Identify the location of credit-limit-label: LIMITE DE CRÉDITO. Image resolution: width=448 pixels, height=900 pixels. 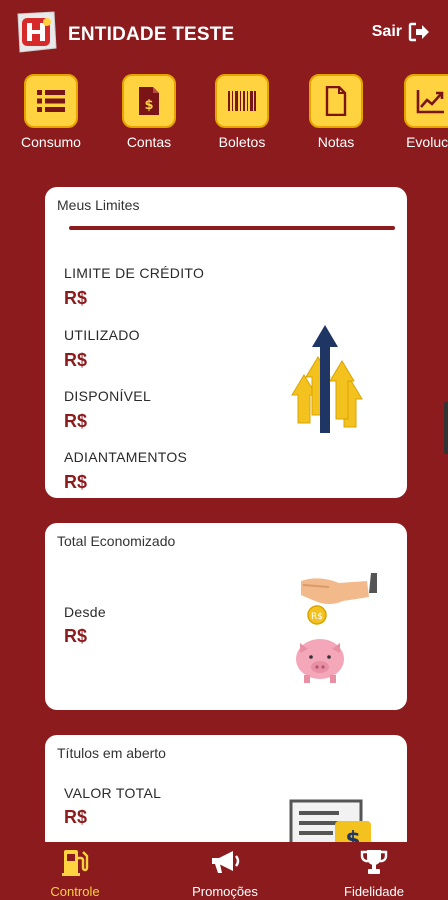
(134, 273).